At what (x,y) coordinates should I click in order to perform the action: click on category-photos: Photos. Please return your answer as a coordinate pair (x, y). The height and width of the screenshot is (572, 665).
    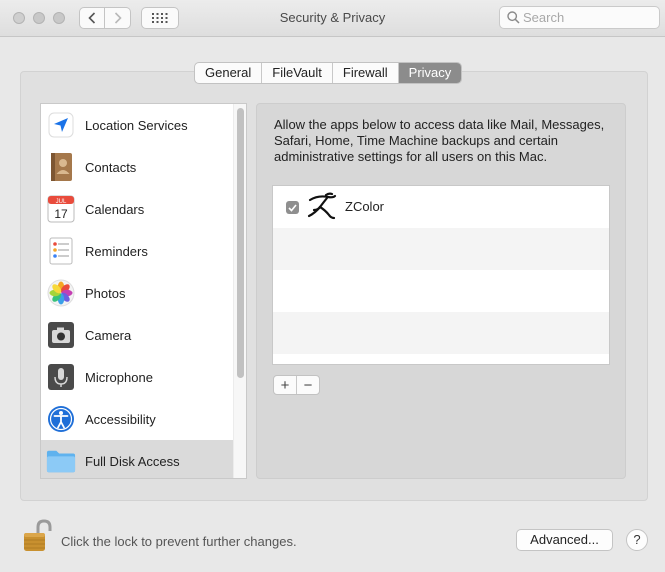
    Looking at the image, I should click on (137, 293).